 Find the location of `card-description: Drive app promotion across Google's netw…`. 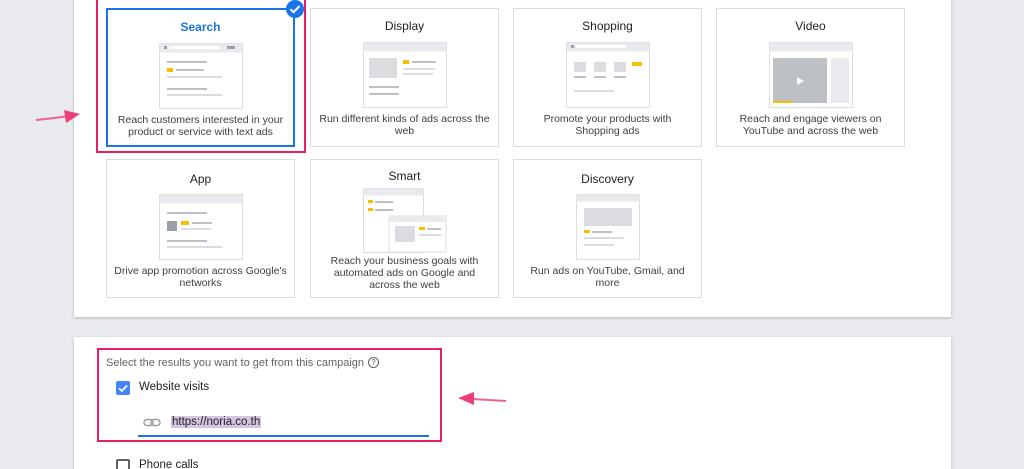

card-description: Drive app promotion across Google's netw… is located at coordinates (200, 277).